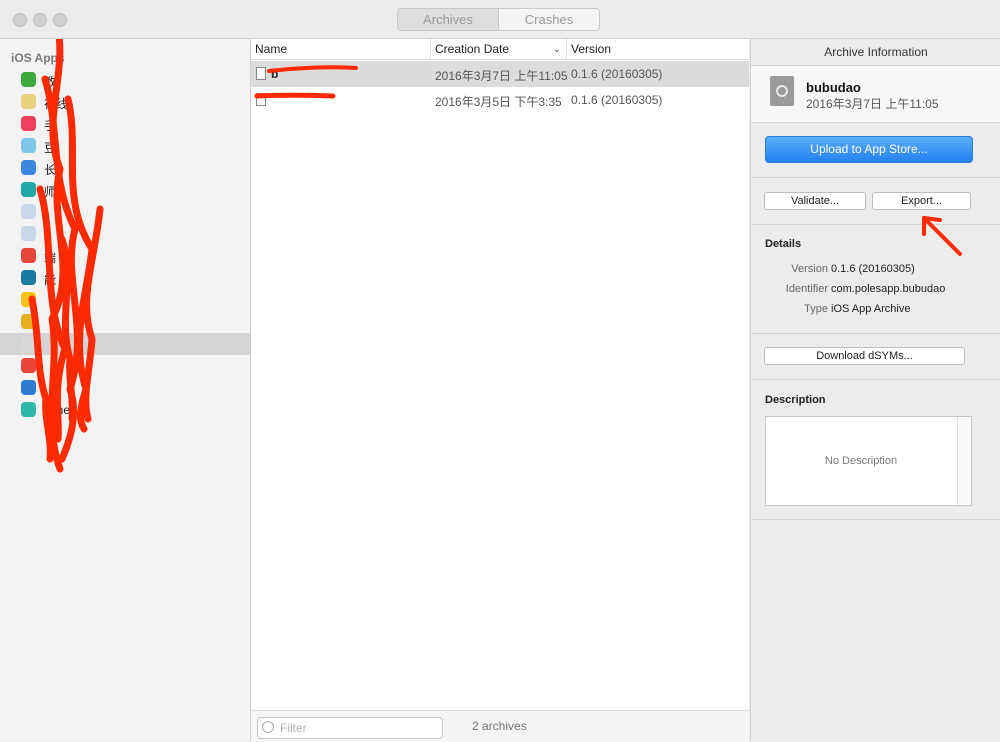 This screenshot has width=1000, height=742. What do you see at coordinates (40, 20) in the screenshot?
I see `minimize-window-button` at bounding box center [40, 20].